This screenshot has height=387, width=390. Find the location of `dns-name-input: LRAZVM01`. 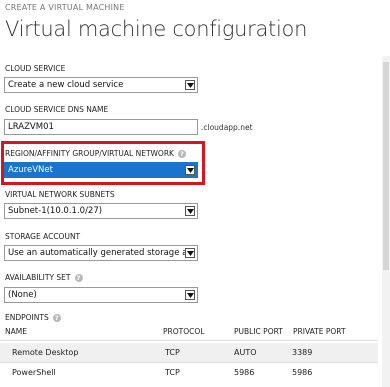

dns-name-input: LRAZVM01 is located at coordinates (101, 127).